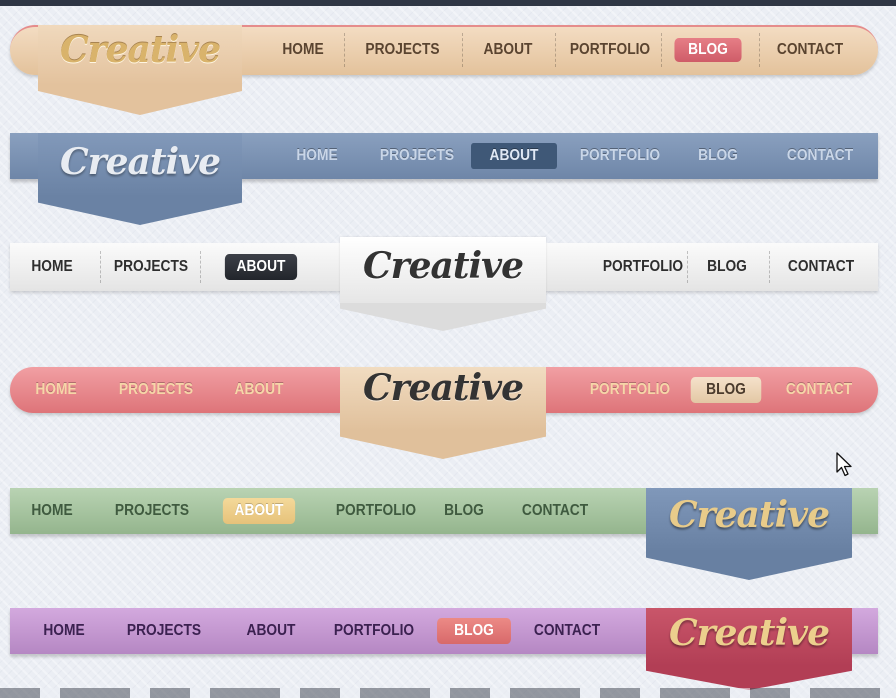  I want to click on bottom-cut-off-row, so click(448, 693).